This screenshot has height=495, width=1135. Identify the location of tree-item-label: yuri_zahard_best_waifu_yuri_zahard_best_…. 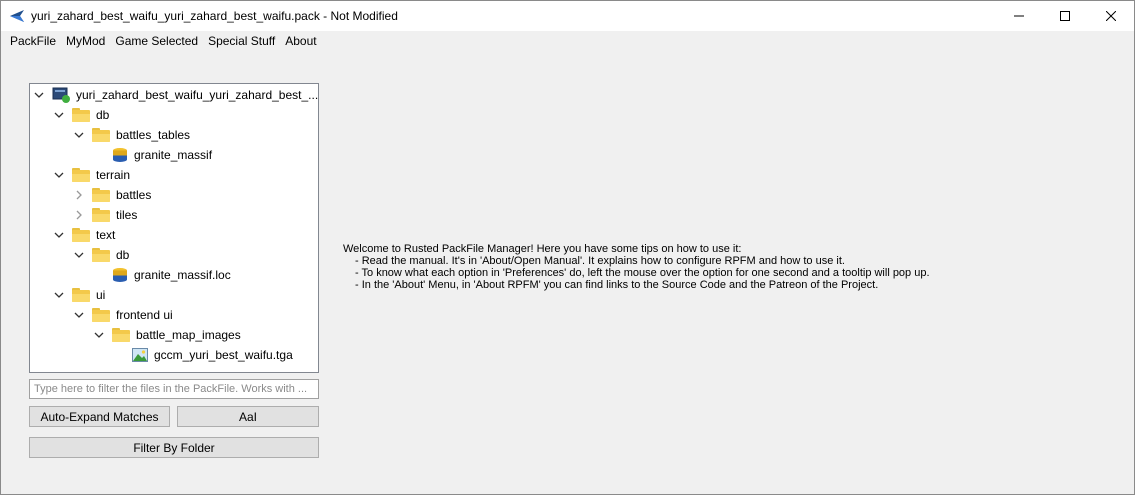
(197, 95).